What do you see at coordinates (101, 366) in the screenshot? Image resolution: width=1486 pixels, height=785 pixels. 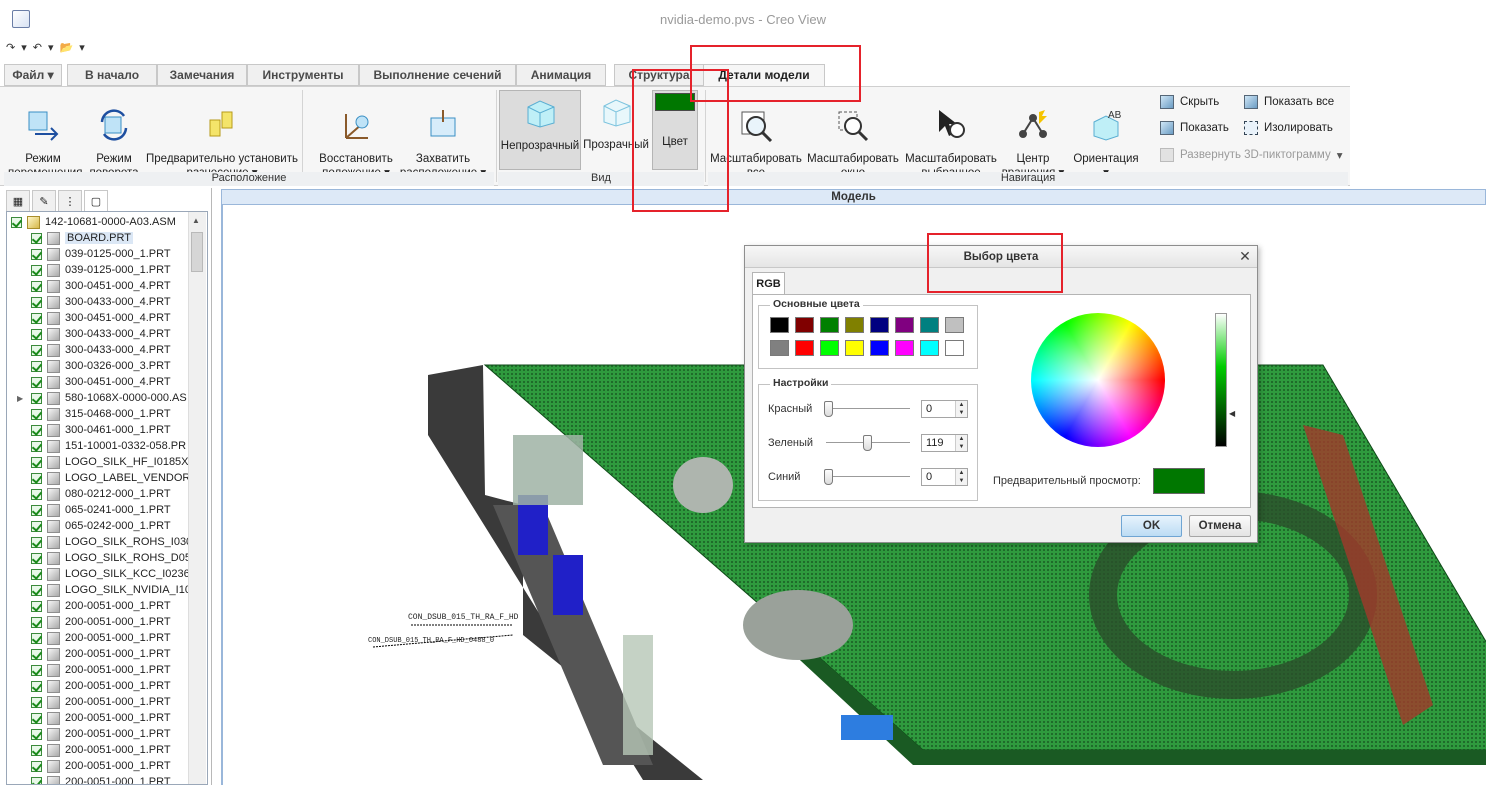 I see `tree-item: 300-0326-000_3.PRT` at bounding box center [101, 366].